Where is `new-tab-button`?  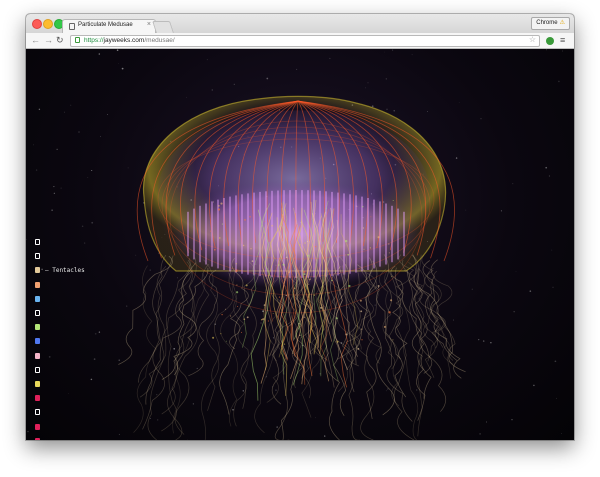
new-tab-button is located at coordinates (163, 27).